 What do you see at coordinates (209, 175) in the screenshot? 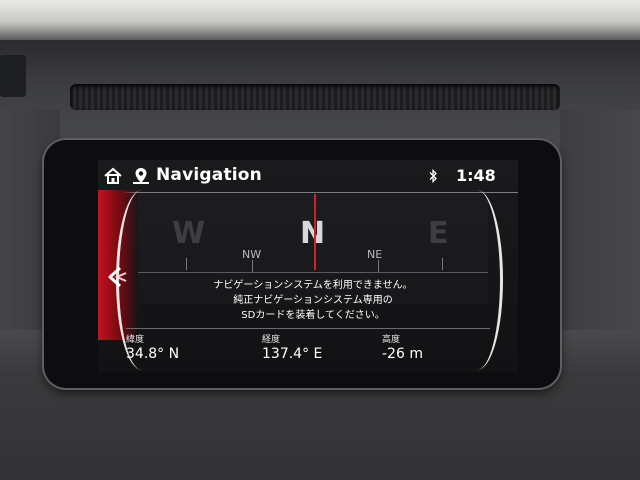
I see `page-title: Navigation` at bounding box center [209, 175].